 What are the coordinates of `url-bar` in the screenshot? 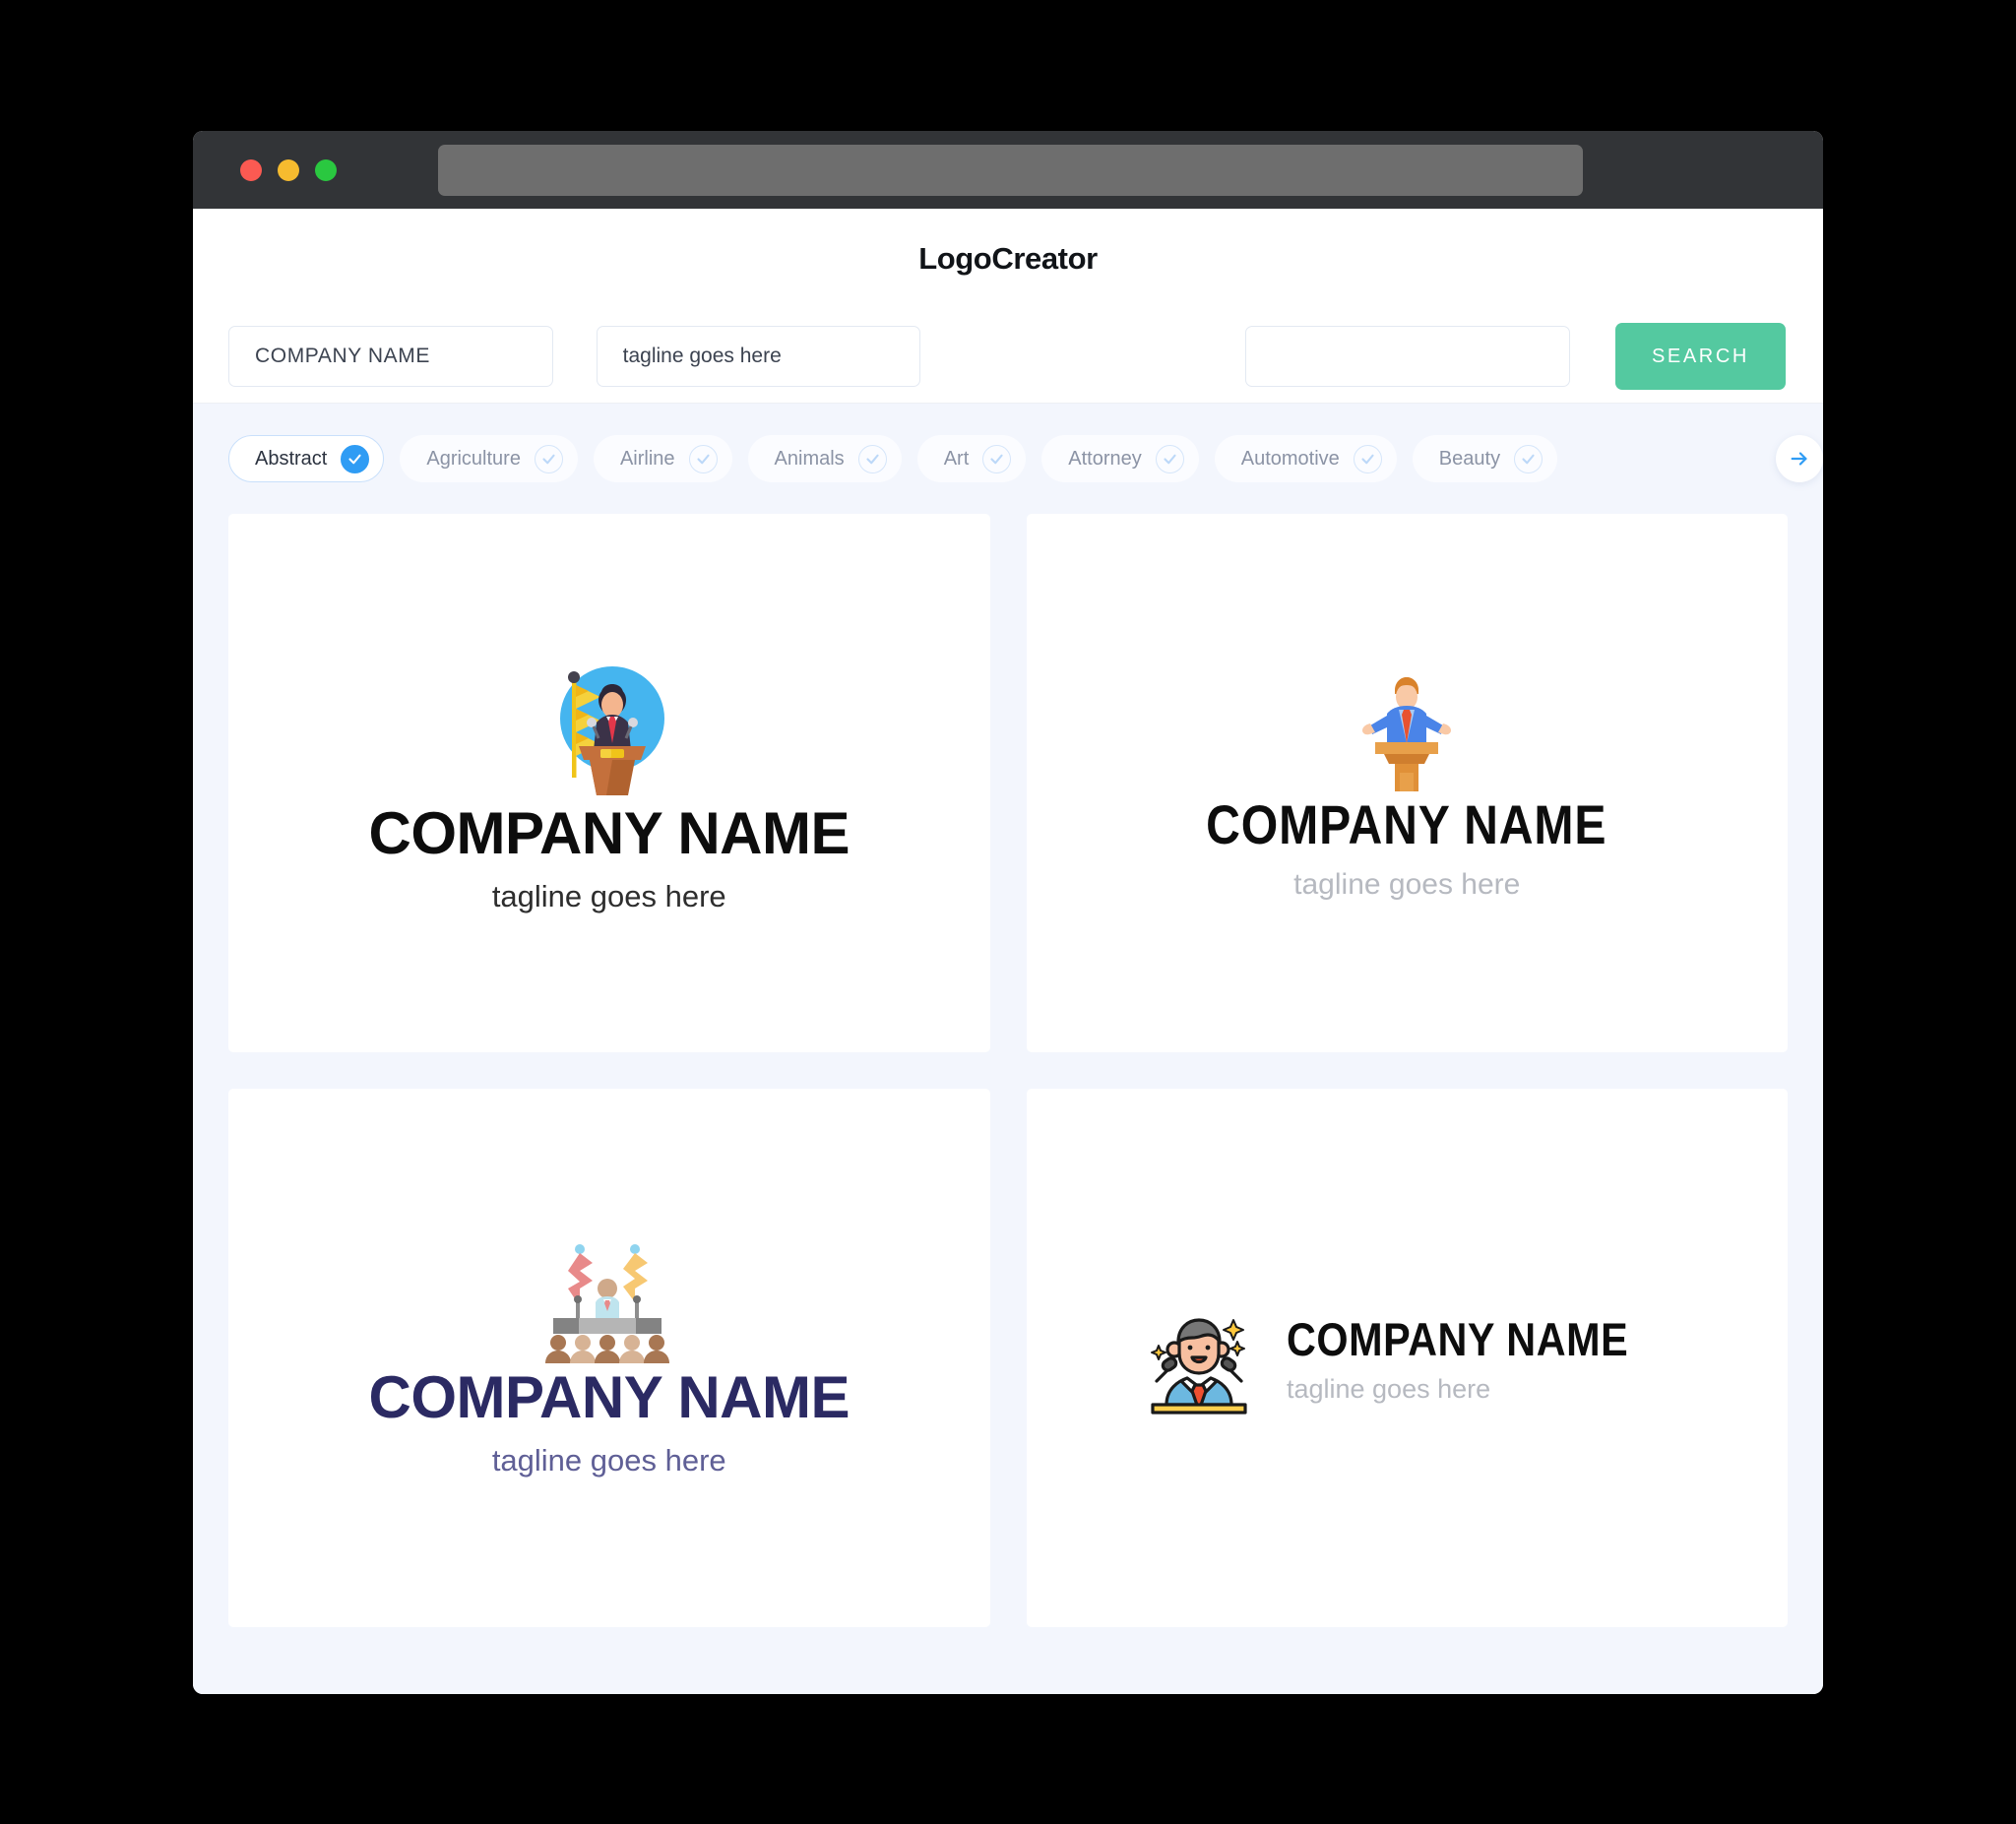 It's located at (1010, 170).